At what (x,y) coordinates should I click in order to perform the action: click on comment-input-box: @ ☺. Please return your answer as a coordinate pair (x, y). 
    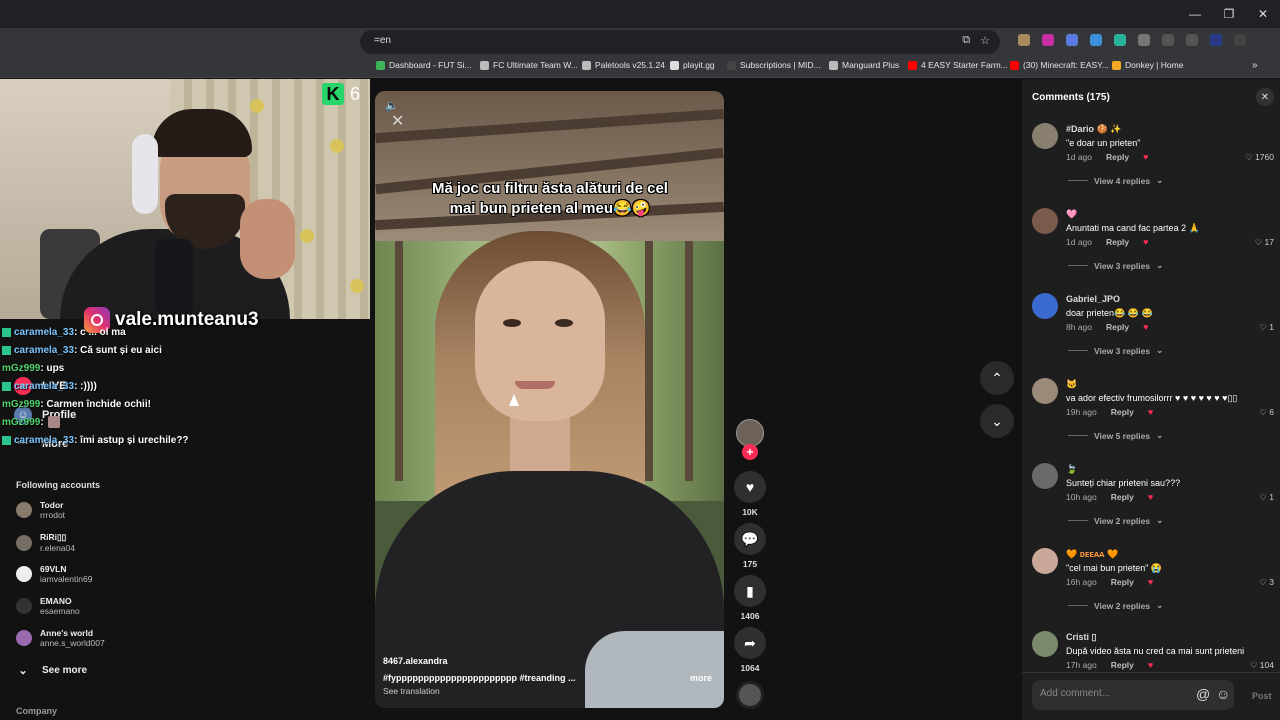
    Looking at the image, I should click on (1133, 695).